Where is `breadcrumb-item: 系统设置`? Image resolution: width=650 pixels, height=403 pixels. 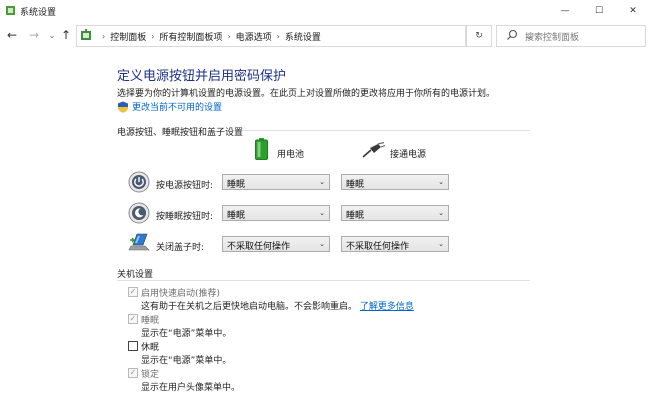
breadcrumb-item: 系统设置 is located at coordinates (303, 36).